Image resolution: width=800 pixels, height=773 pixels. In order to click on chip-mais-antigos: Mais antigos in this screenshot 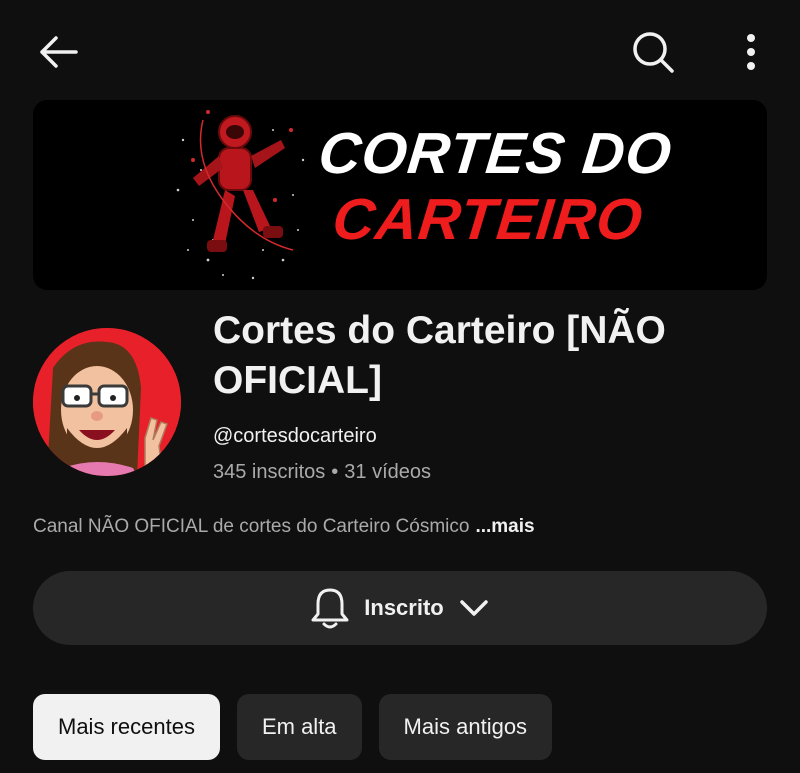, I will do `click(465, 727)`.